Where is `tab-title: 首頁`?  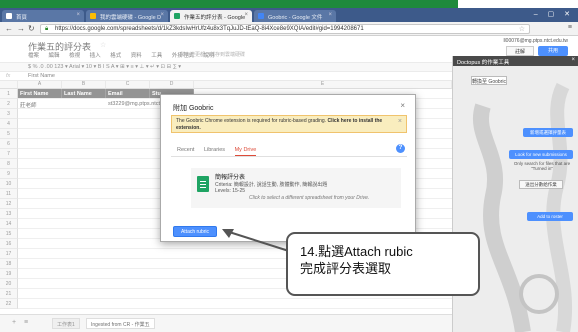 tab-title: 首頁 is located at coordinates (22, 18).